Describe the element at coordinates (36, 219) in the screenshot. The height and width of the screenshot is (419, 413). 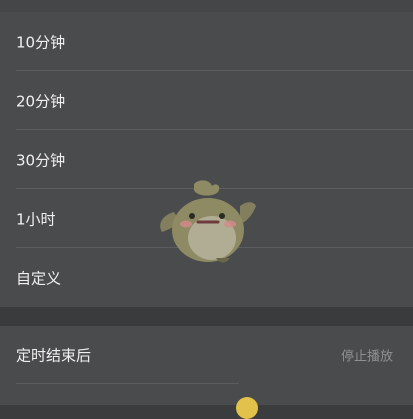
I see `timer-option-label: 1小时` at that location.